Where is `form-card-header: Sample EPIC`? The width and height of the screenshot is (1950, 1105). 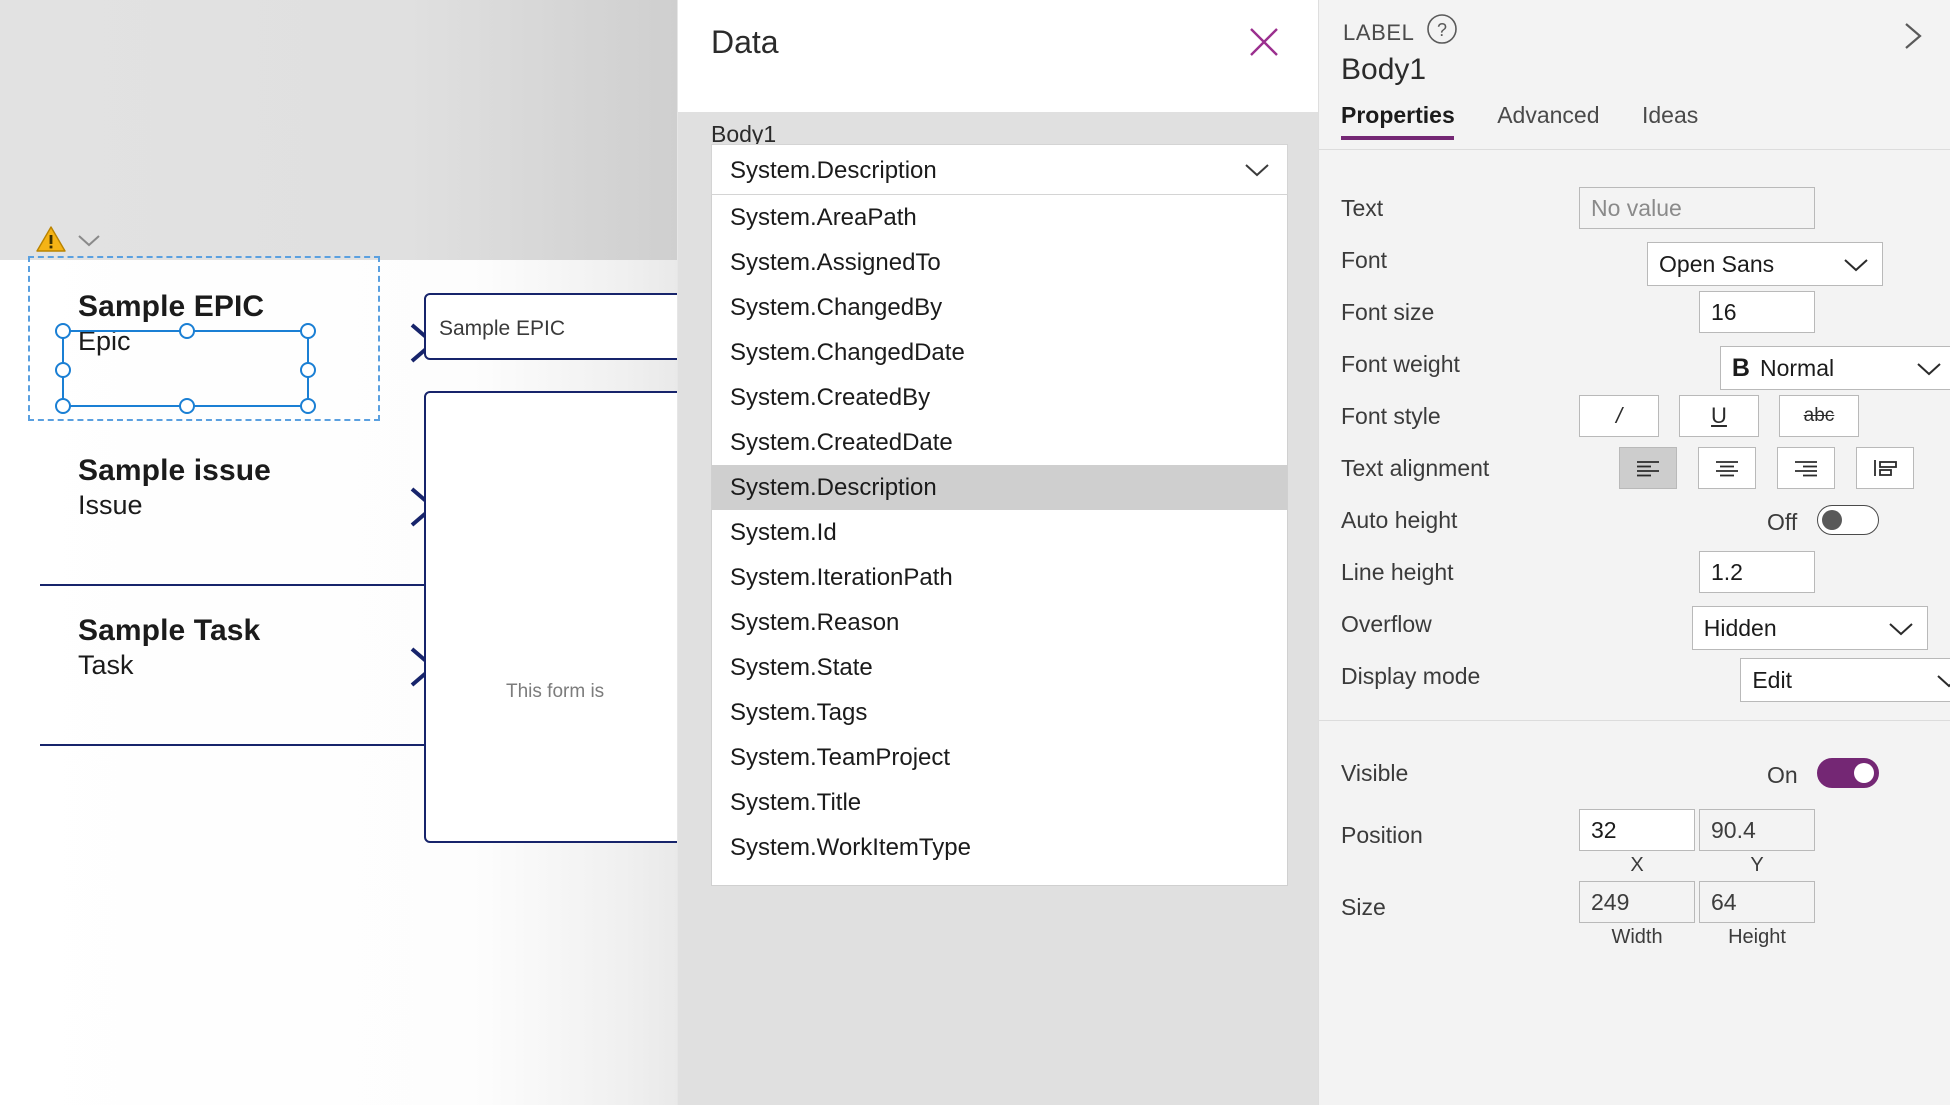 form-card-header: Sample EPIC is located at coordinates (550, 326).